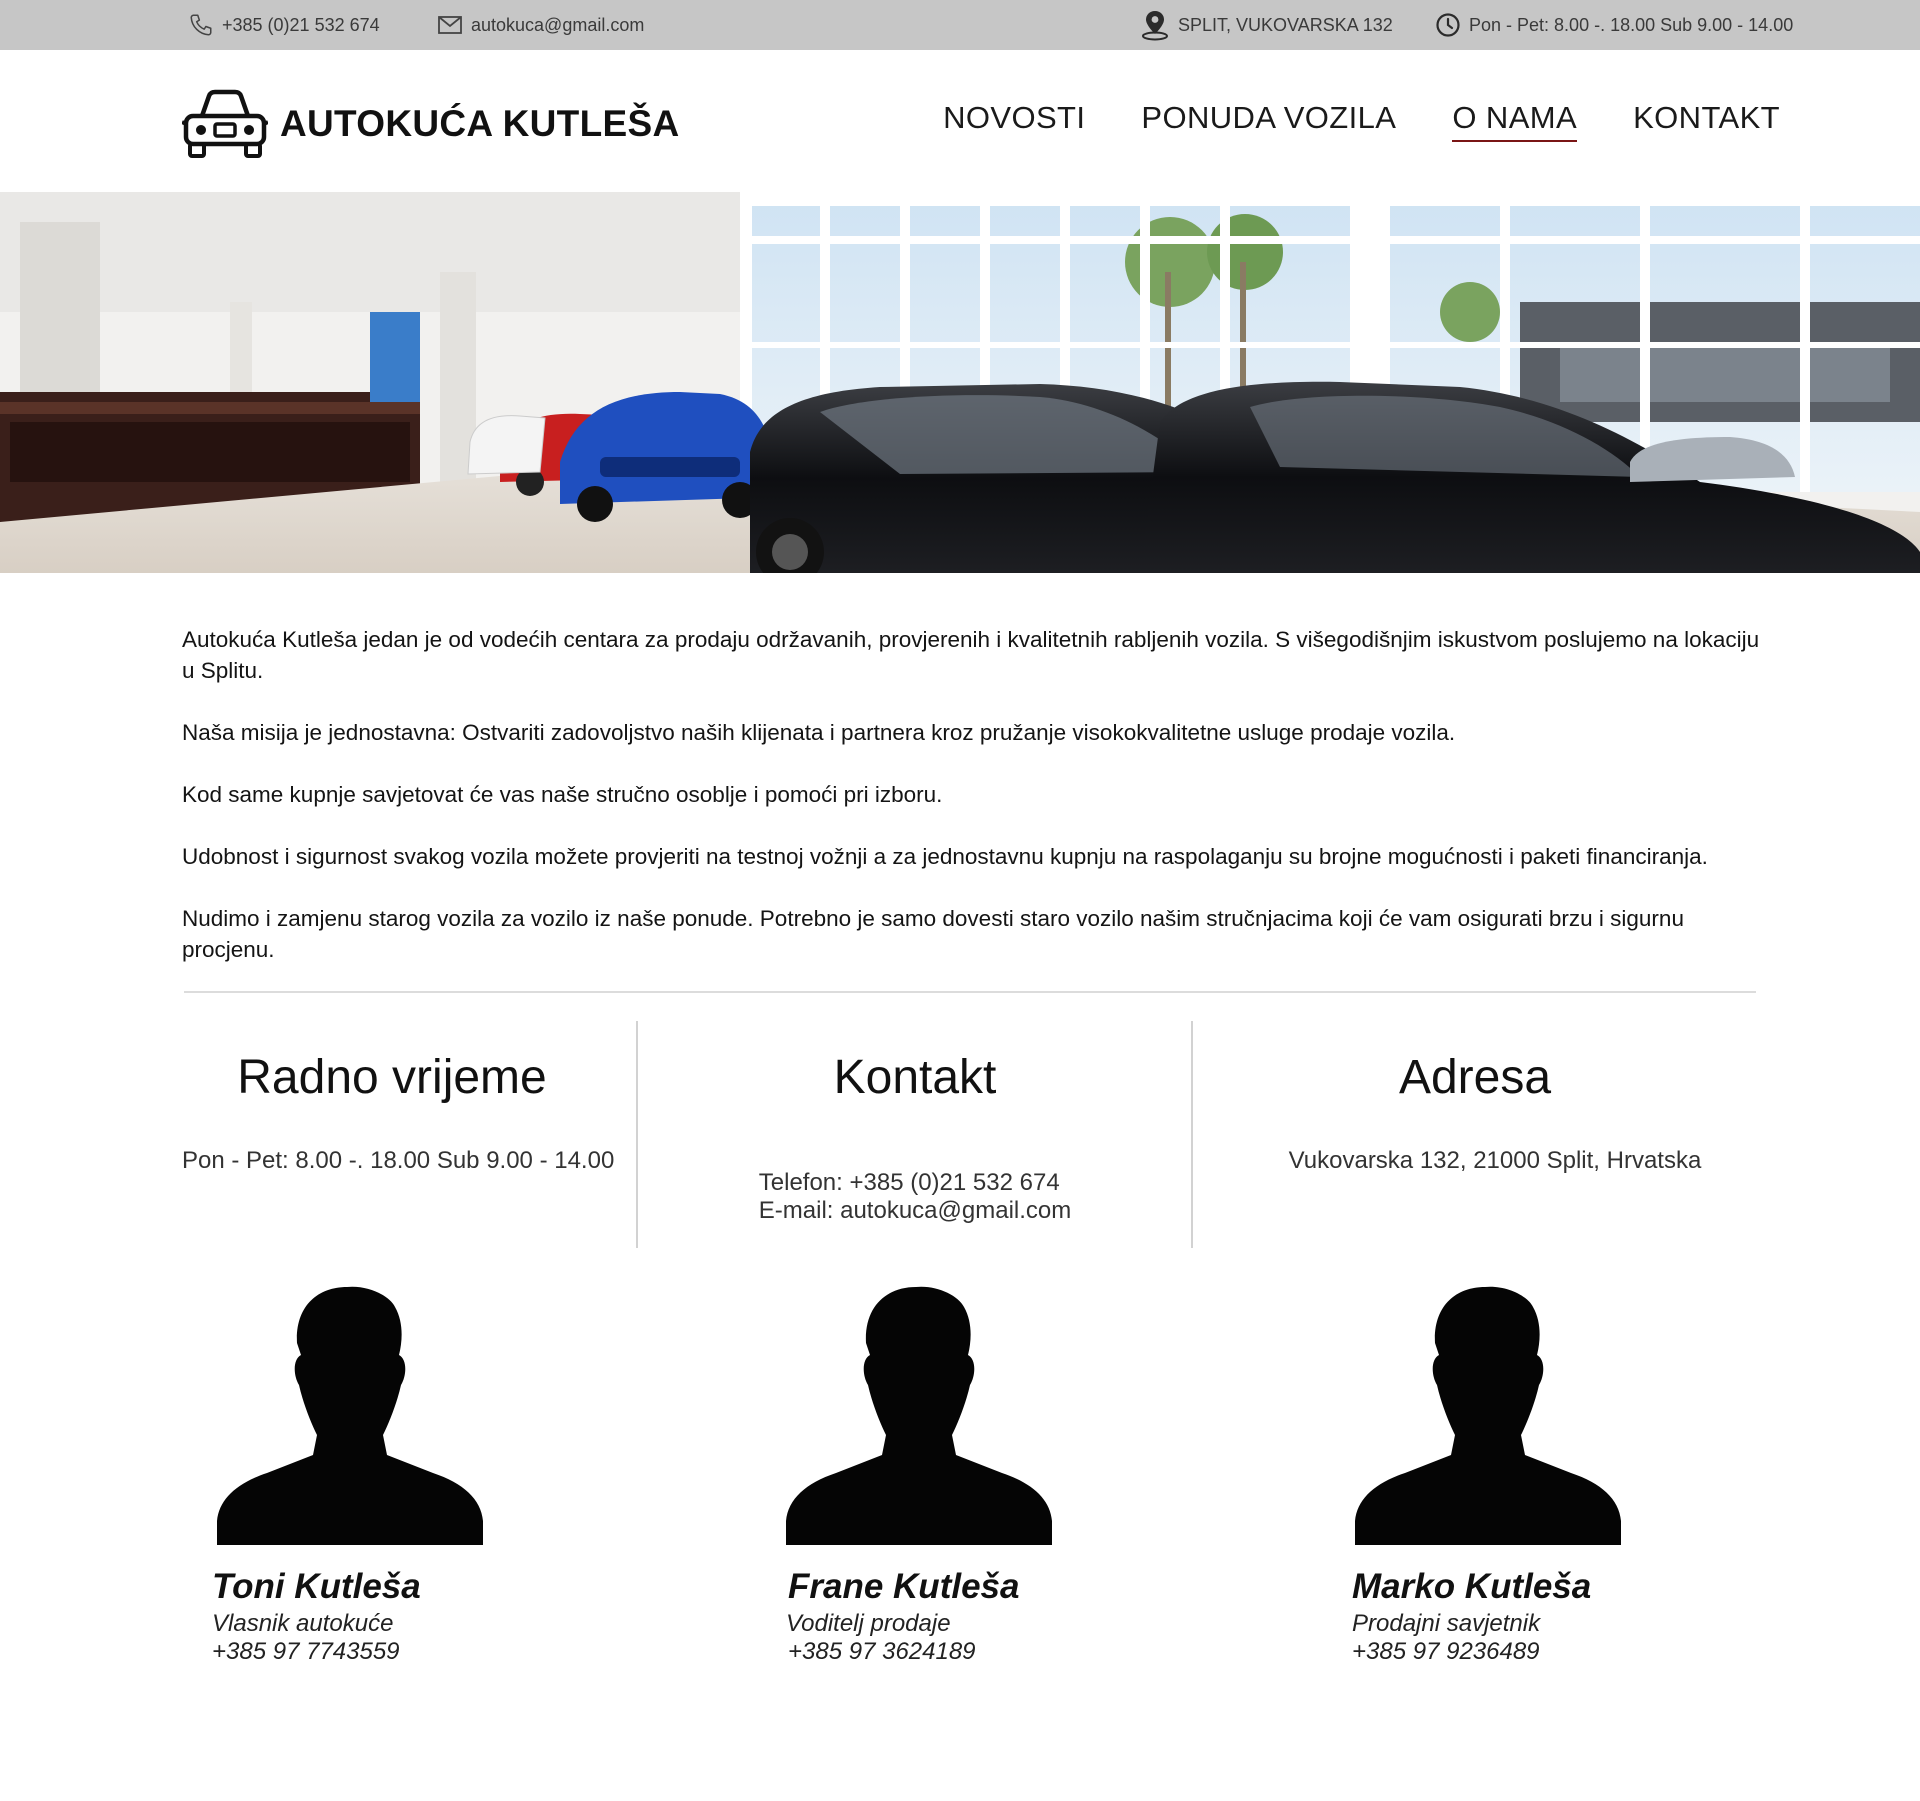  What do you see at coordinates (915, 1183) in the screenshot?
I see `contact-phone: Telefon: +385 (0)21 532 674` at bounding box center [915, 1183].